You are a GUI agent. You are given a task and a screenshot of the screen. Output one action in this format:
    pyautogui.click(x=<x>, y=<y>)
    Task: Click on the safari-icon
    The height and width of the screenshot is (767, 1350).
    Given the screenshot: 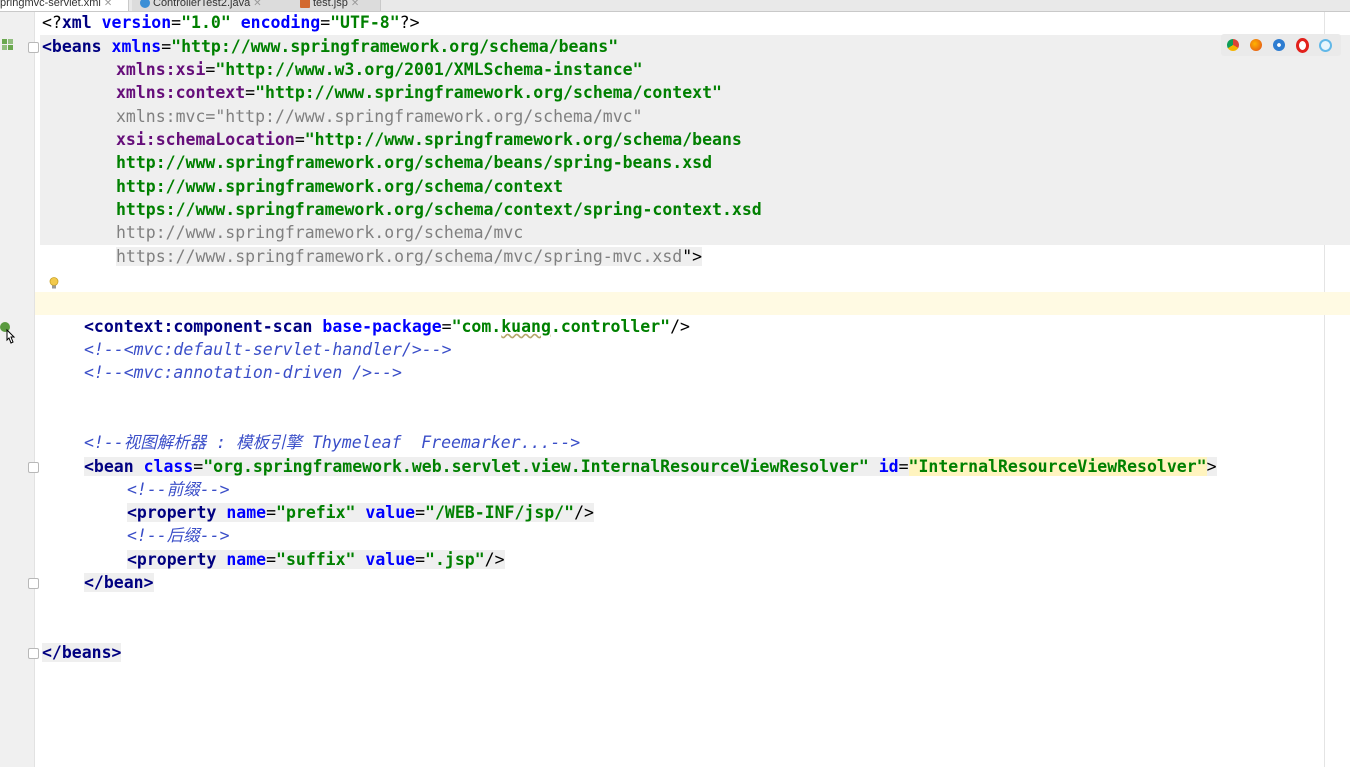 What is the action you would take?
    pyautogui.click(x=1279, y=45)
    